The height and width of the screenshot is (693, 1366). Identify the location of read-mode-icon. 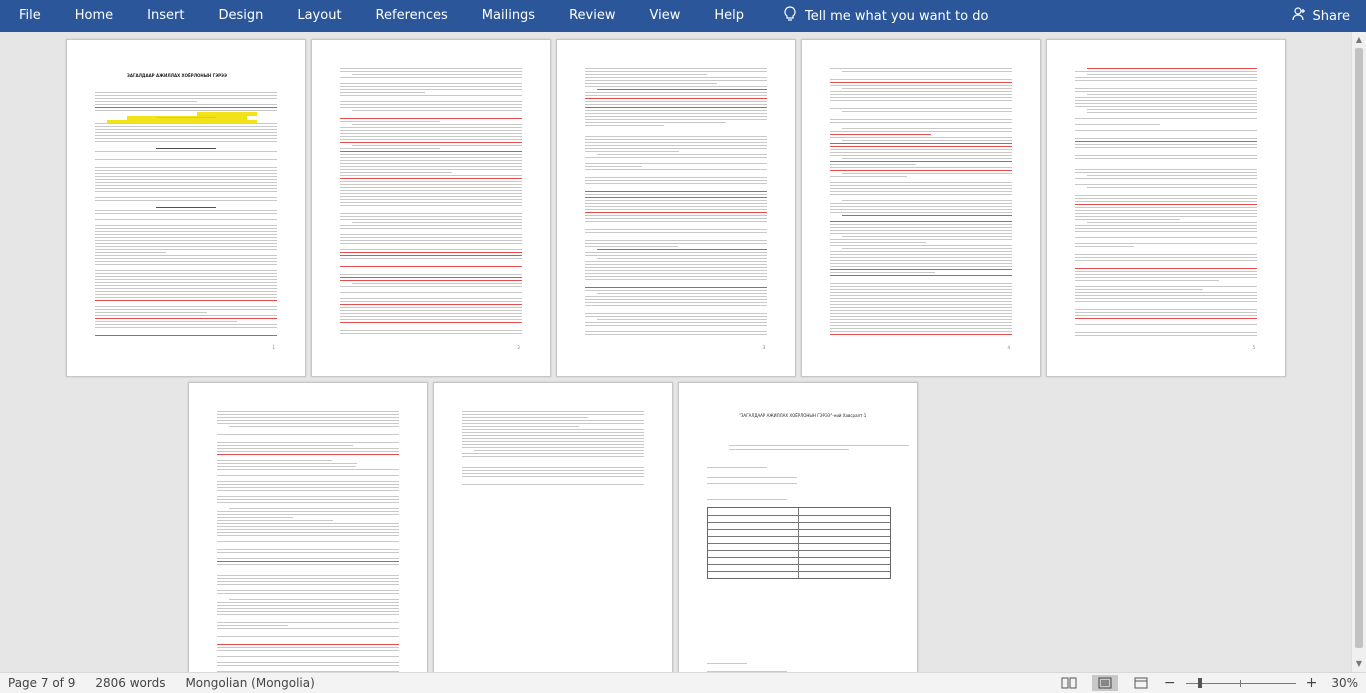
(1069, 683).